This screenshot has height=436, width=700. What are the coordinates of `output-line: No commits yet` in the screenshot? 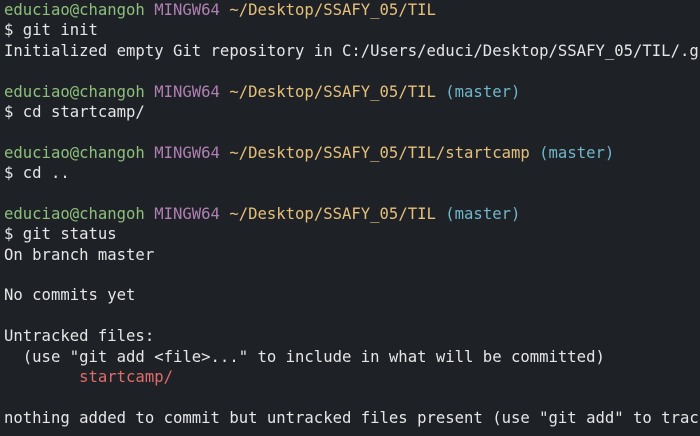 It's located at (70, 295).